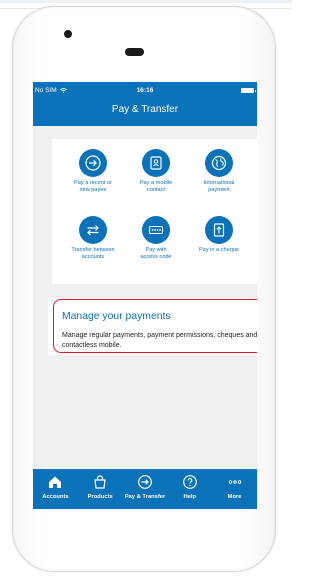 The width and height of the screenshot is (320, 576). I want to click on action-label: Pay with access code, so click(156, 254).